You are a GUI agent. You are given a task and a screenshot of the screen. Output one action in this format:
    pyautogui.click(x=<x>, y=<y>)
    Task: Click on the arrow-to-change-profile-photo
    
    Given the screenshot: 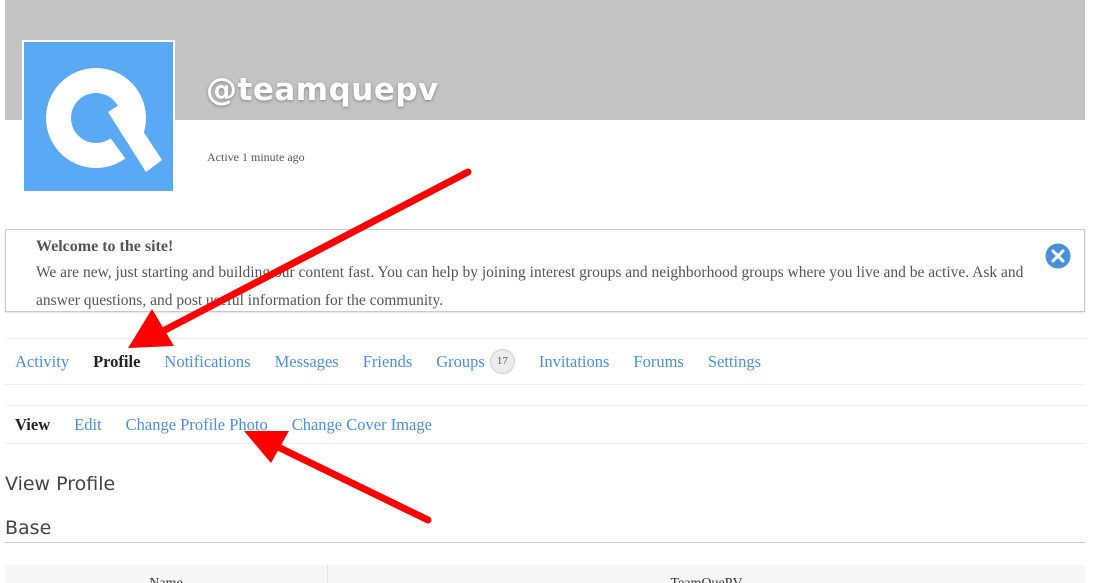 What is the action you would take?
    pyautogui.click(x=338, y=477)
    